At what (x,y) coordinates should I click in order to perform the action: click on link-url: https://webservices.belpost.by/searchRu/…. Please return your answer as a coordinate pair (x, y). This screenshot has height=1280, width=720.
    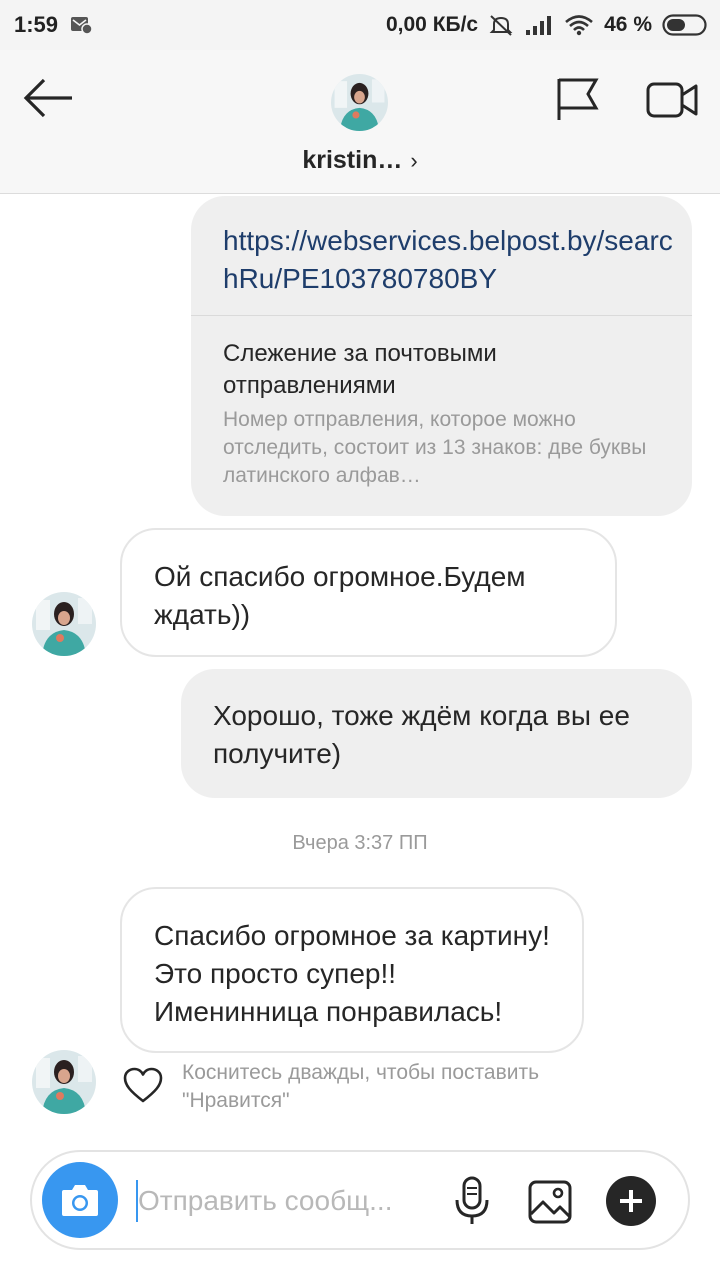
    Looking at the image, I should click on (448, 260).